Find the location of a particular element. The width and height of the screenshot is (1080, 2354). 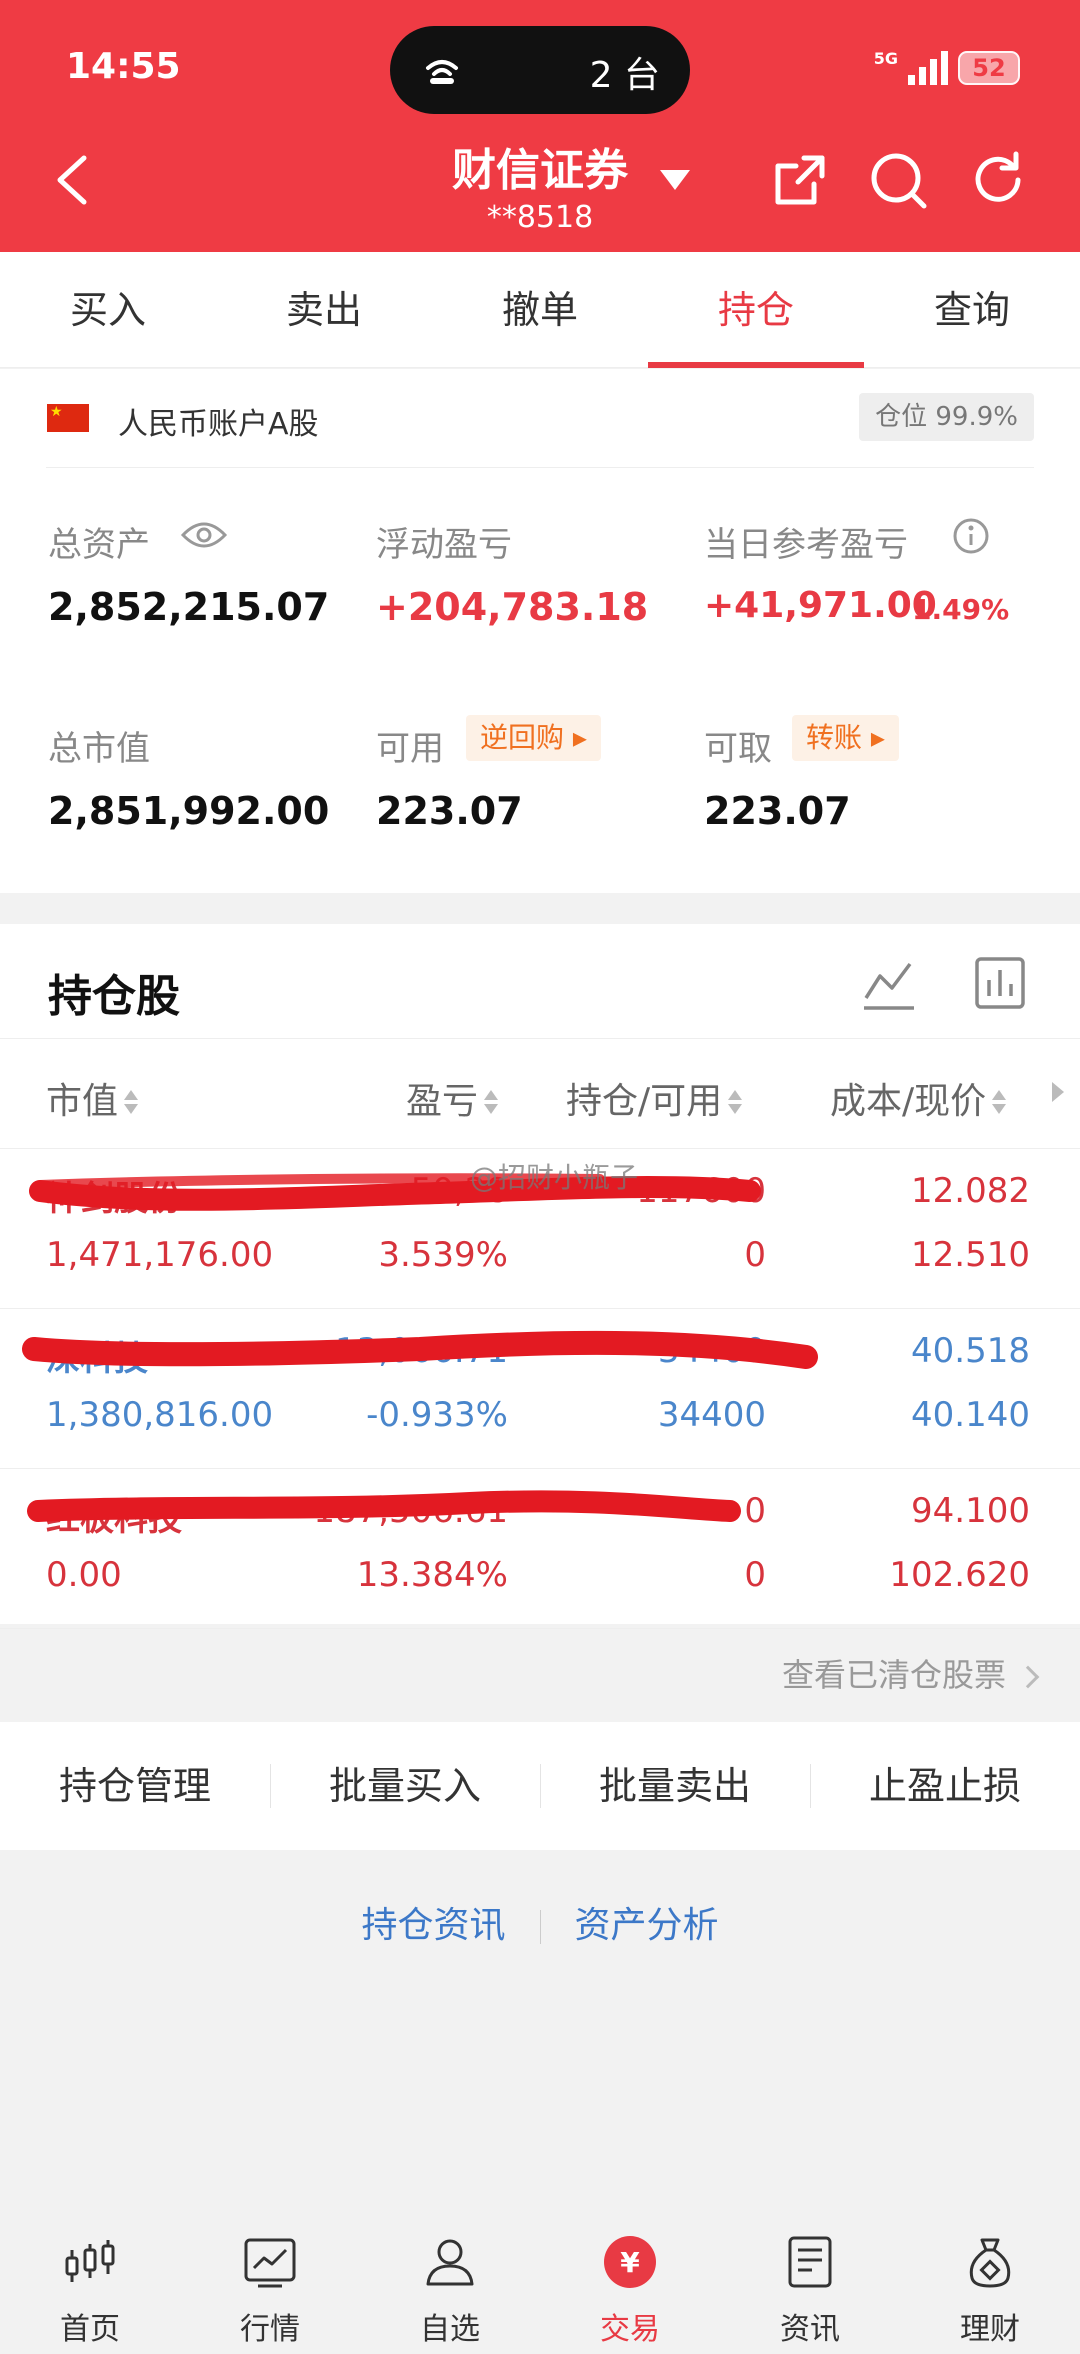

bottom-nav: 首页 行情 自选 ¥ 交易 资讯 理财 is located at coordinates (540, 2283).